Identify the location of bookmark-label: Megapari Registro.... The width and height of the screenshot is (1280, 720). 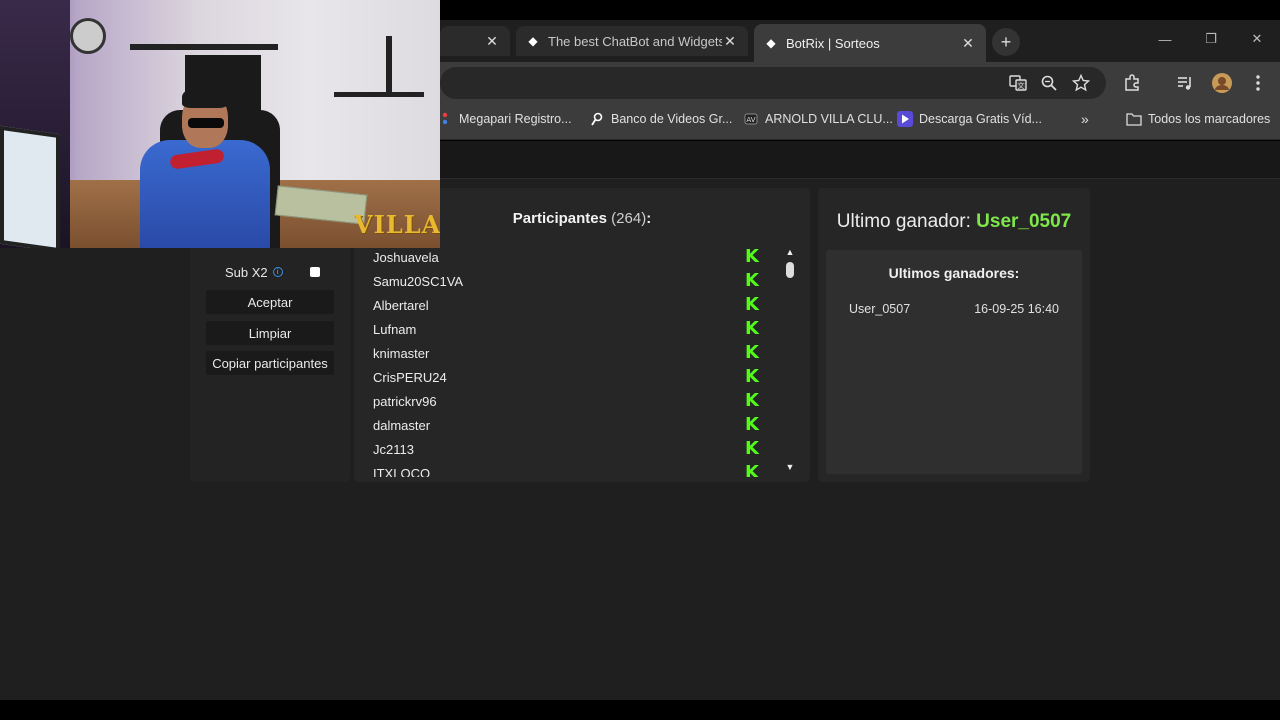
(515, 119).